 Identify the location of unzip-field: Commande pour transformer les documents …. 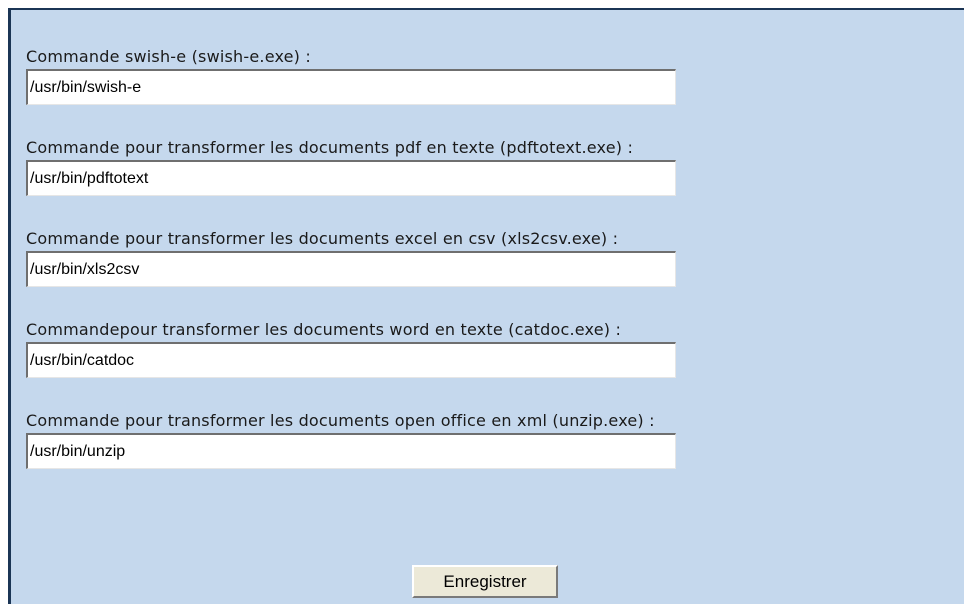
(351, 439).